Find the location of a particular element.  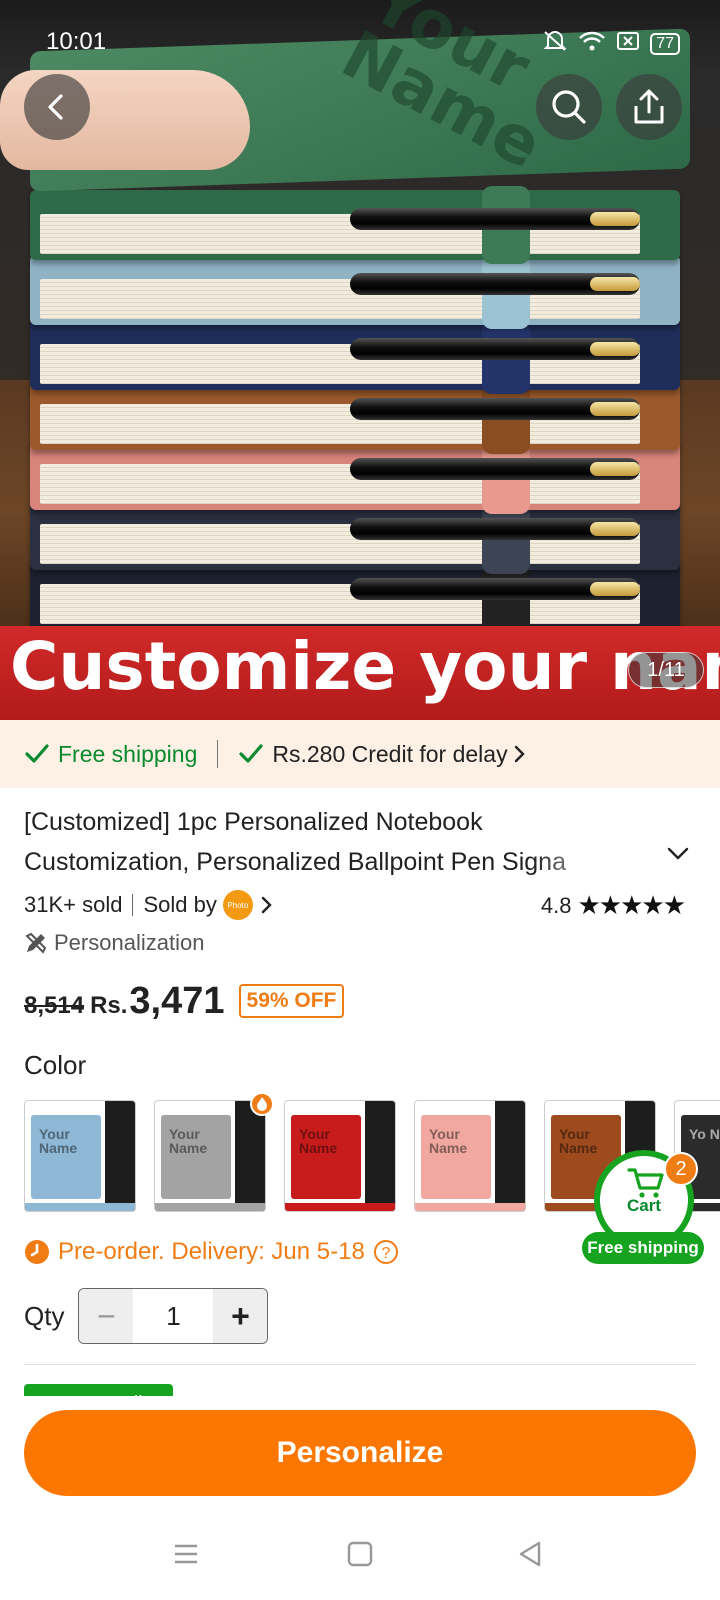

chevron-left-icon is located at coordinates (55, 107).